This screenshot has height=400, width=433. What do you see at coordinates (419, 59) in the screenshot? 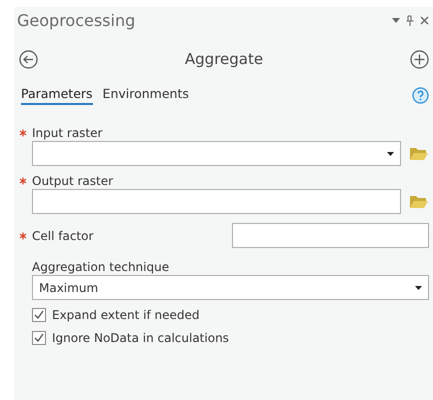
I see `add-icon` at bounding box center [419, 59].